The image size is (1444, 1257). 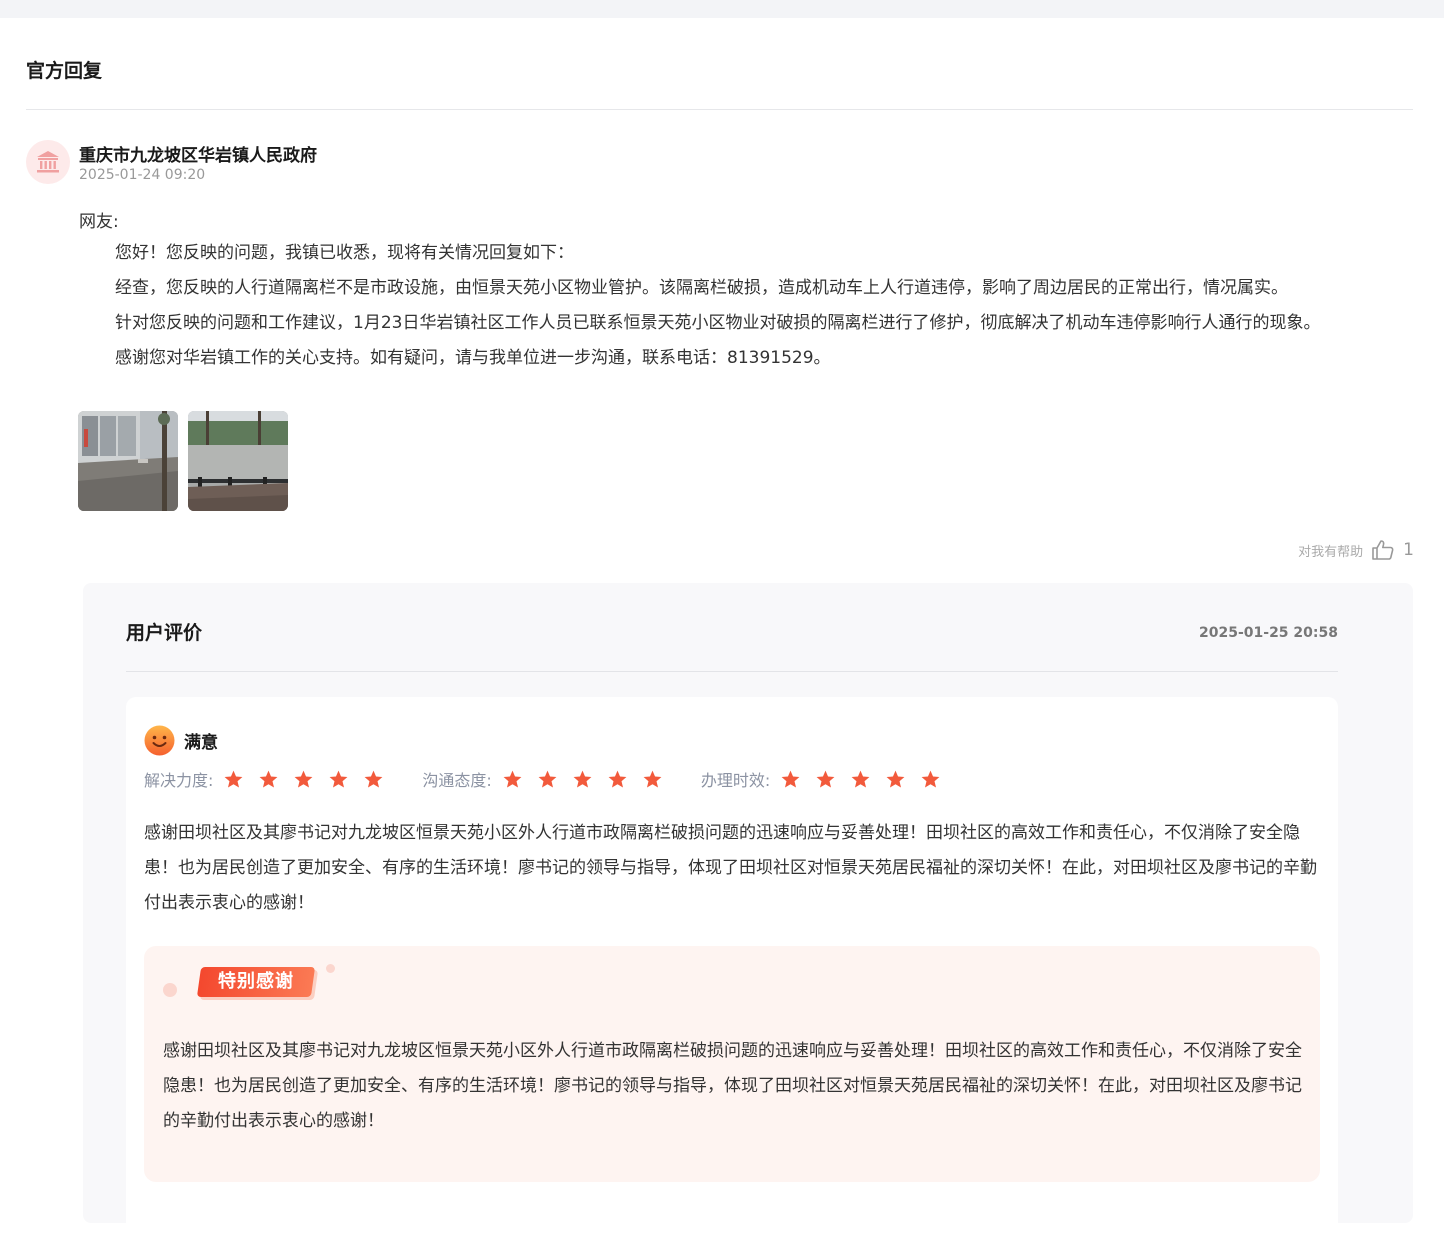 What do you see at coordinates (1383, 550) in the screenshot?
I see `thumbs-up-icon` at bounding box center [1383, 550].